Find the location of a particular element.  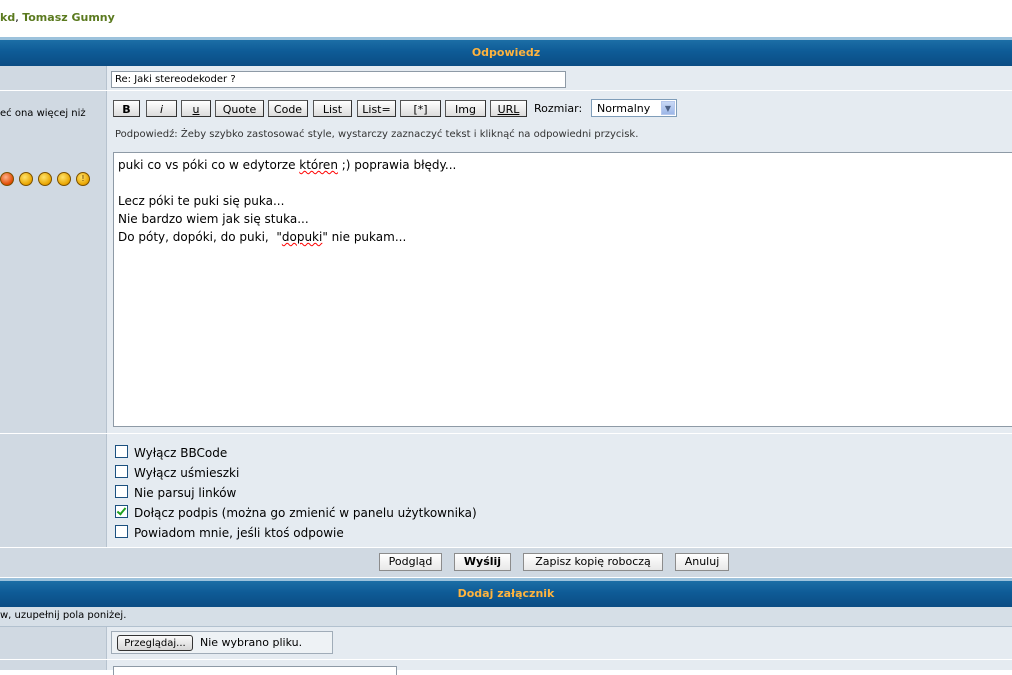

message-text: puki co vs póki co w edytorze is located at coordinates (209, 165).